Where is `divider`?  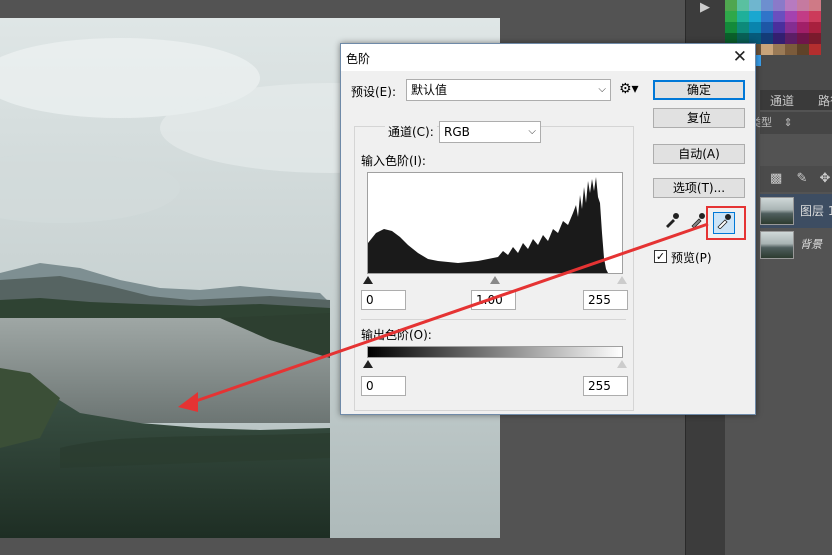
divider is located at coordinates (493, 319).